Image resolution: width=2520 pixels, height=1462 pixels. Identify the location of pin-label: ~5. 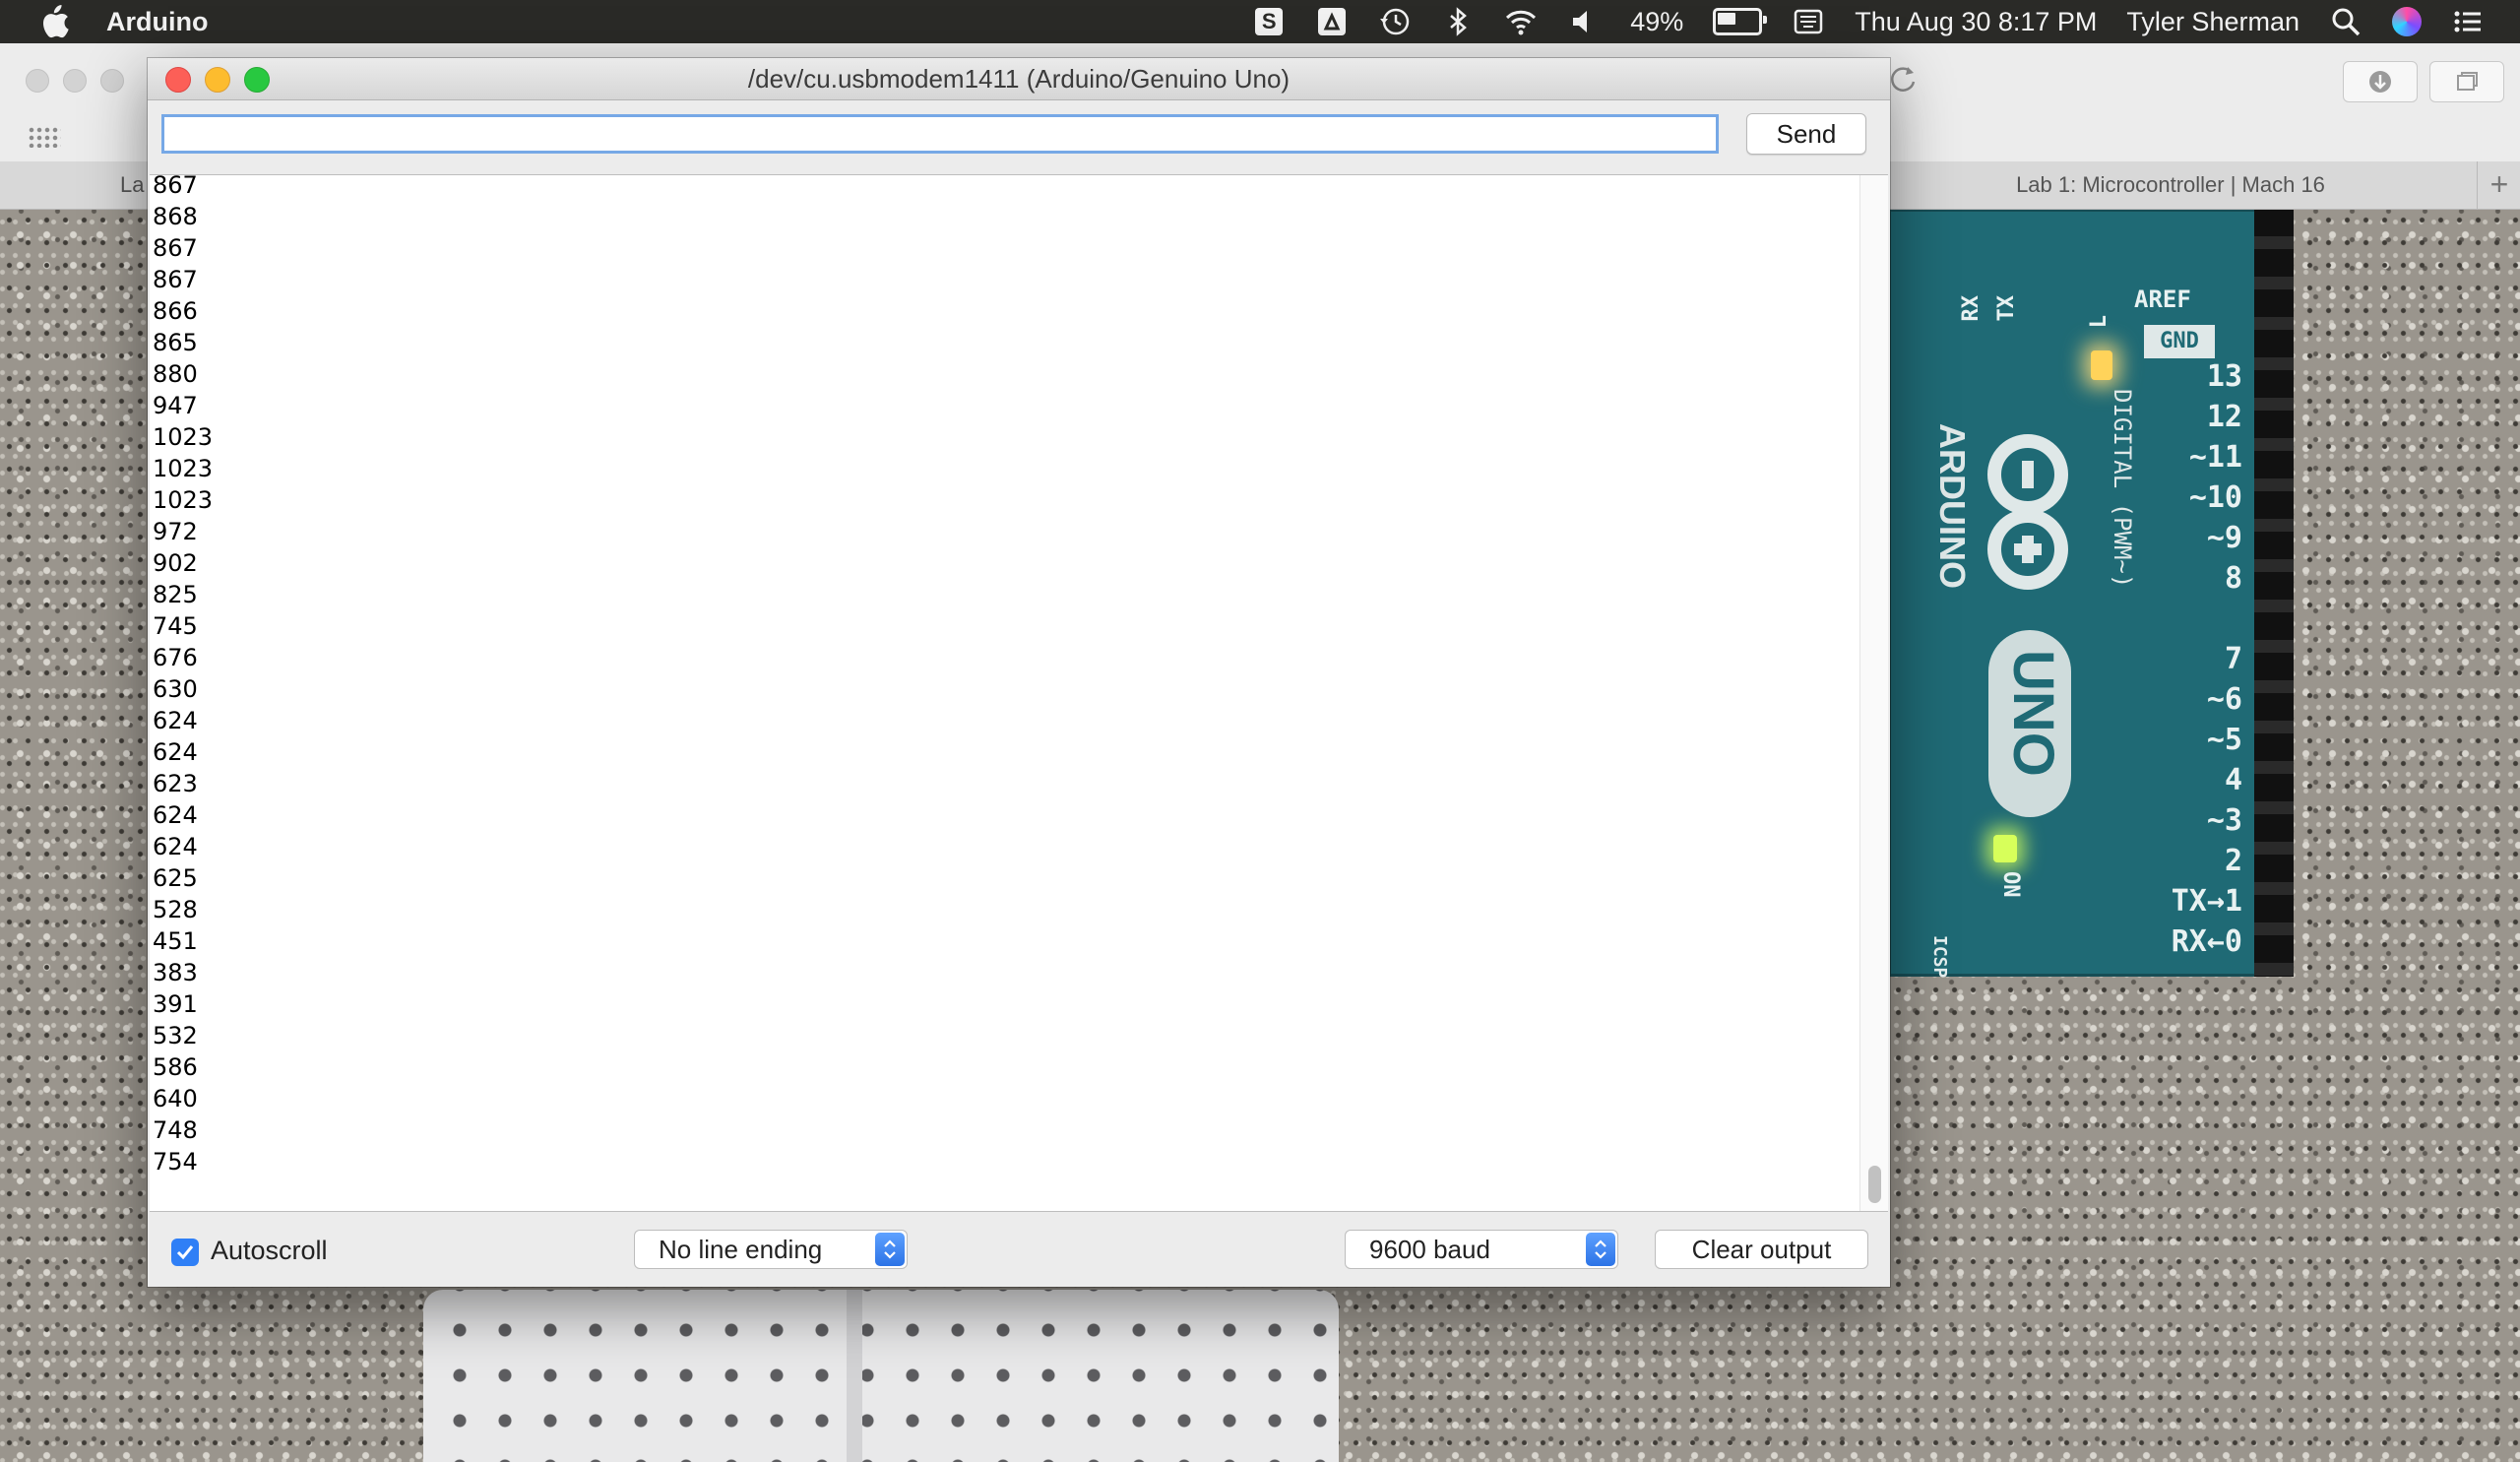
(2224, 740).